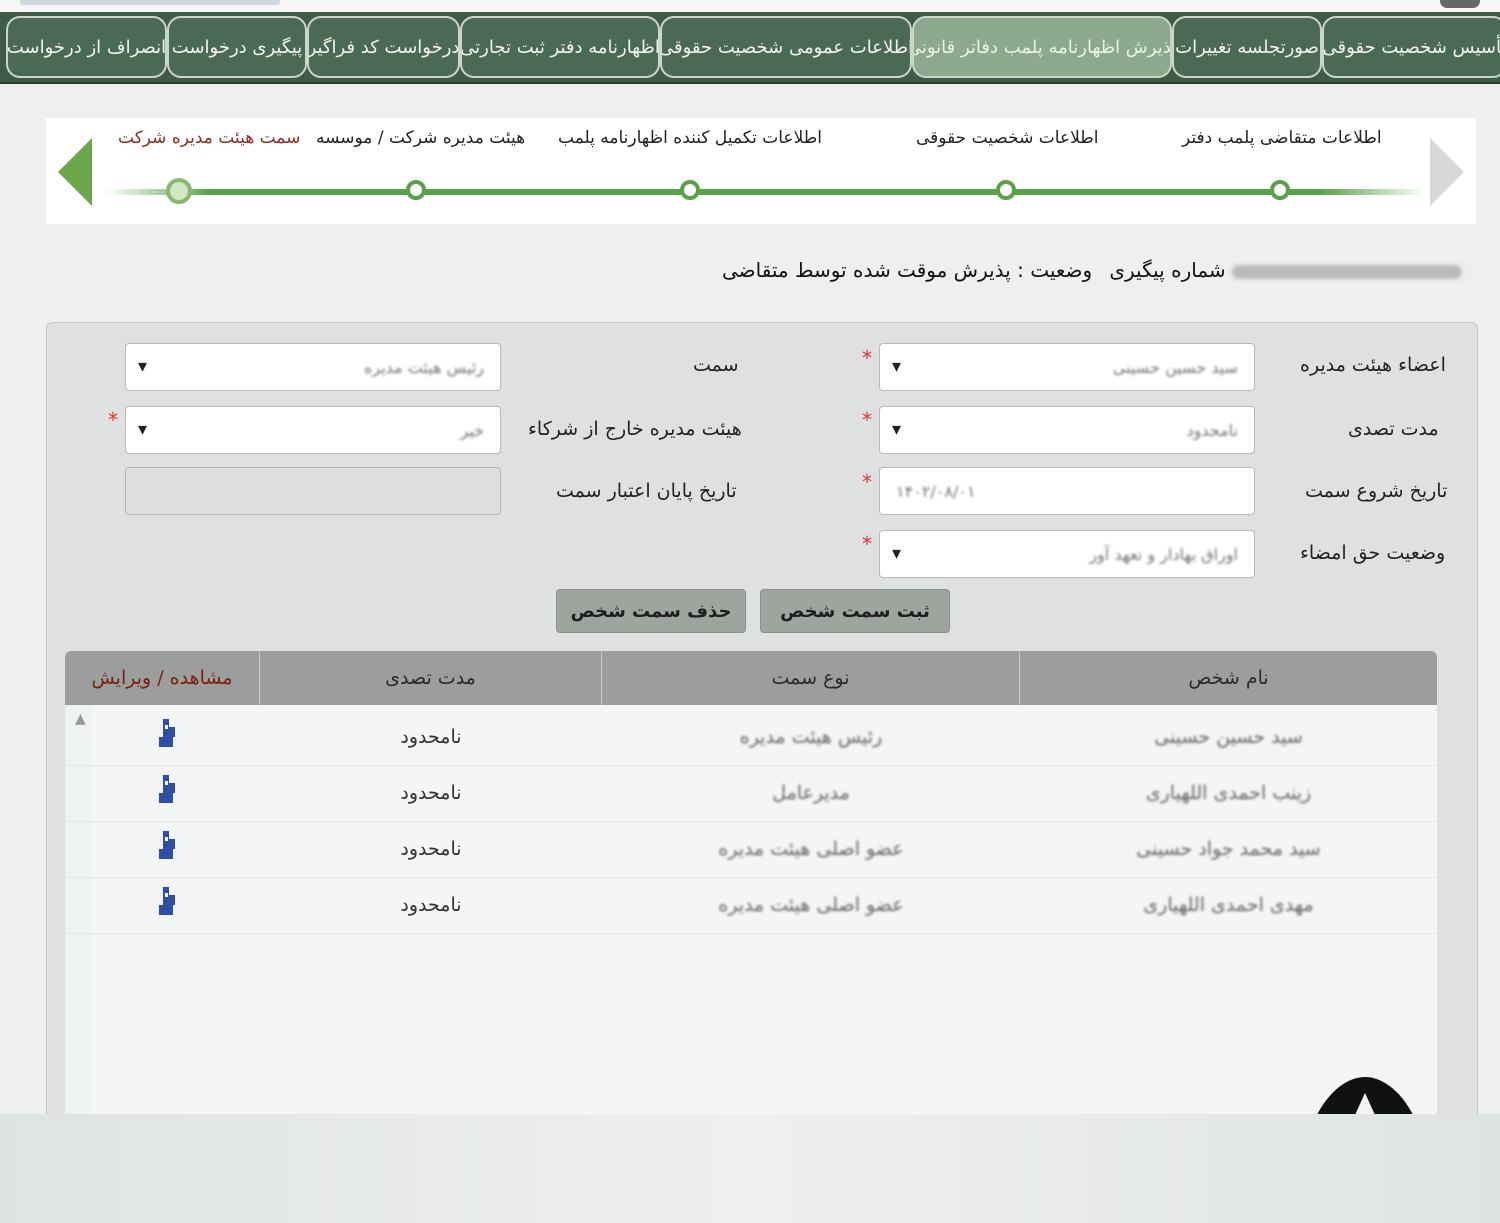 The height and width of the screenshot is (1223, 1500). What do you see at coordinates (209, 138) in the screenshot?
I see `step-label-board-position: سمت هیئت مدیره شرکت` at bounding box center [209, 138].